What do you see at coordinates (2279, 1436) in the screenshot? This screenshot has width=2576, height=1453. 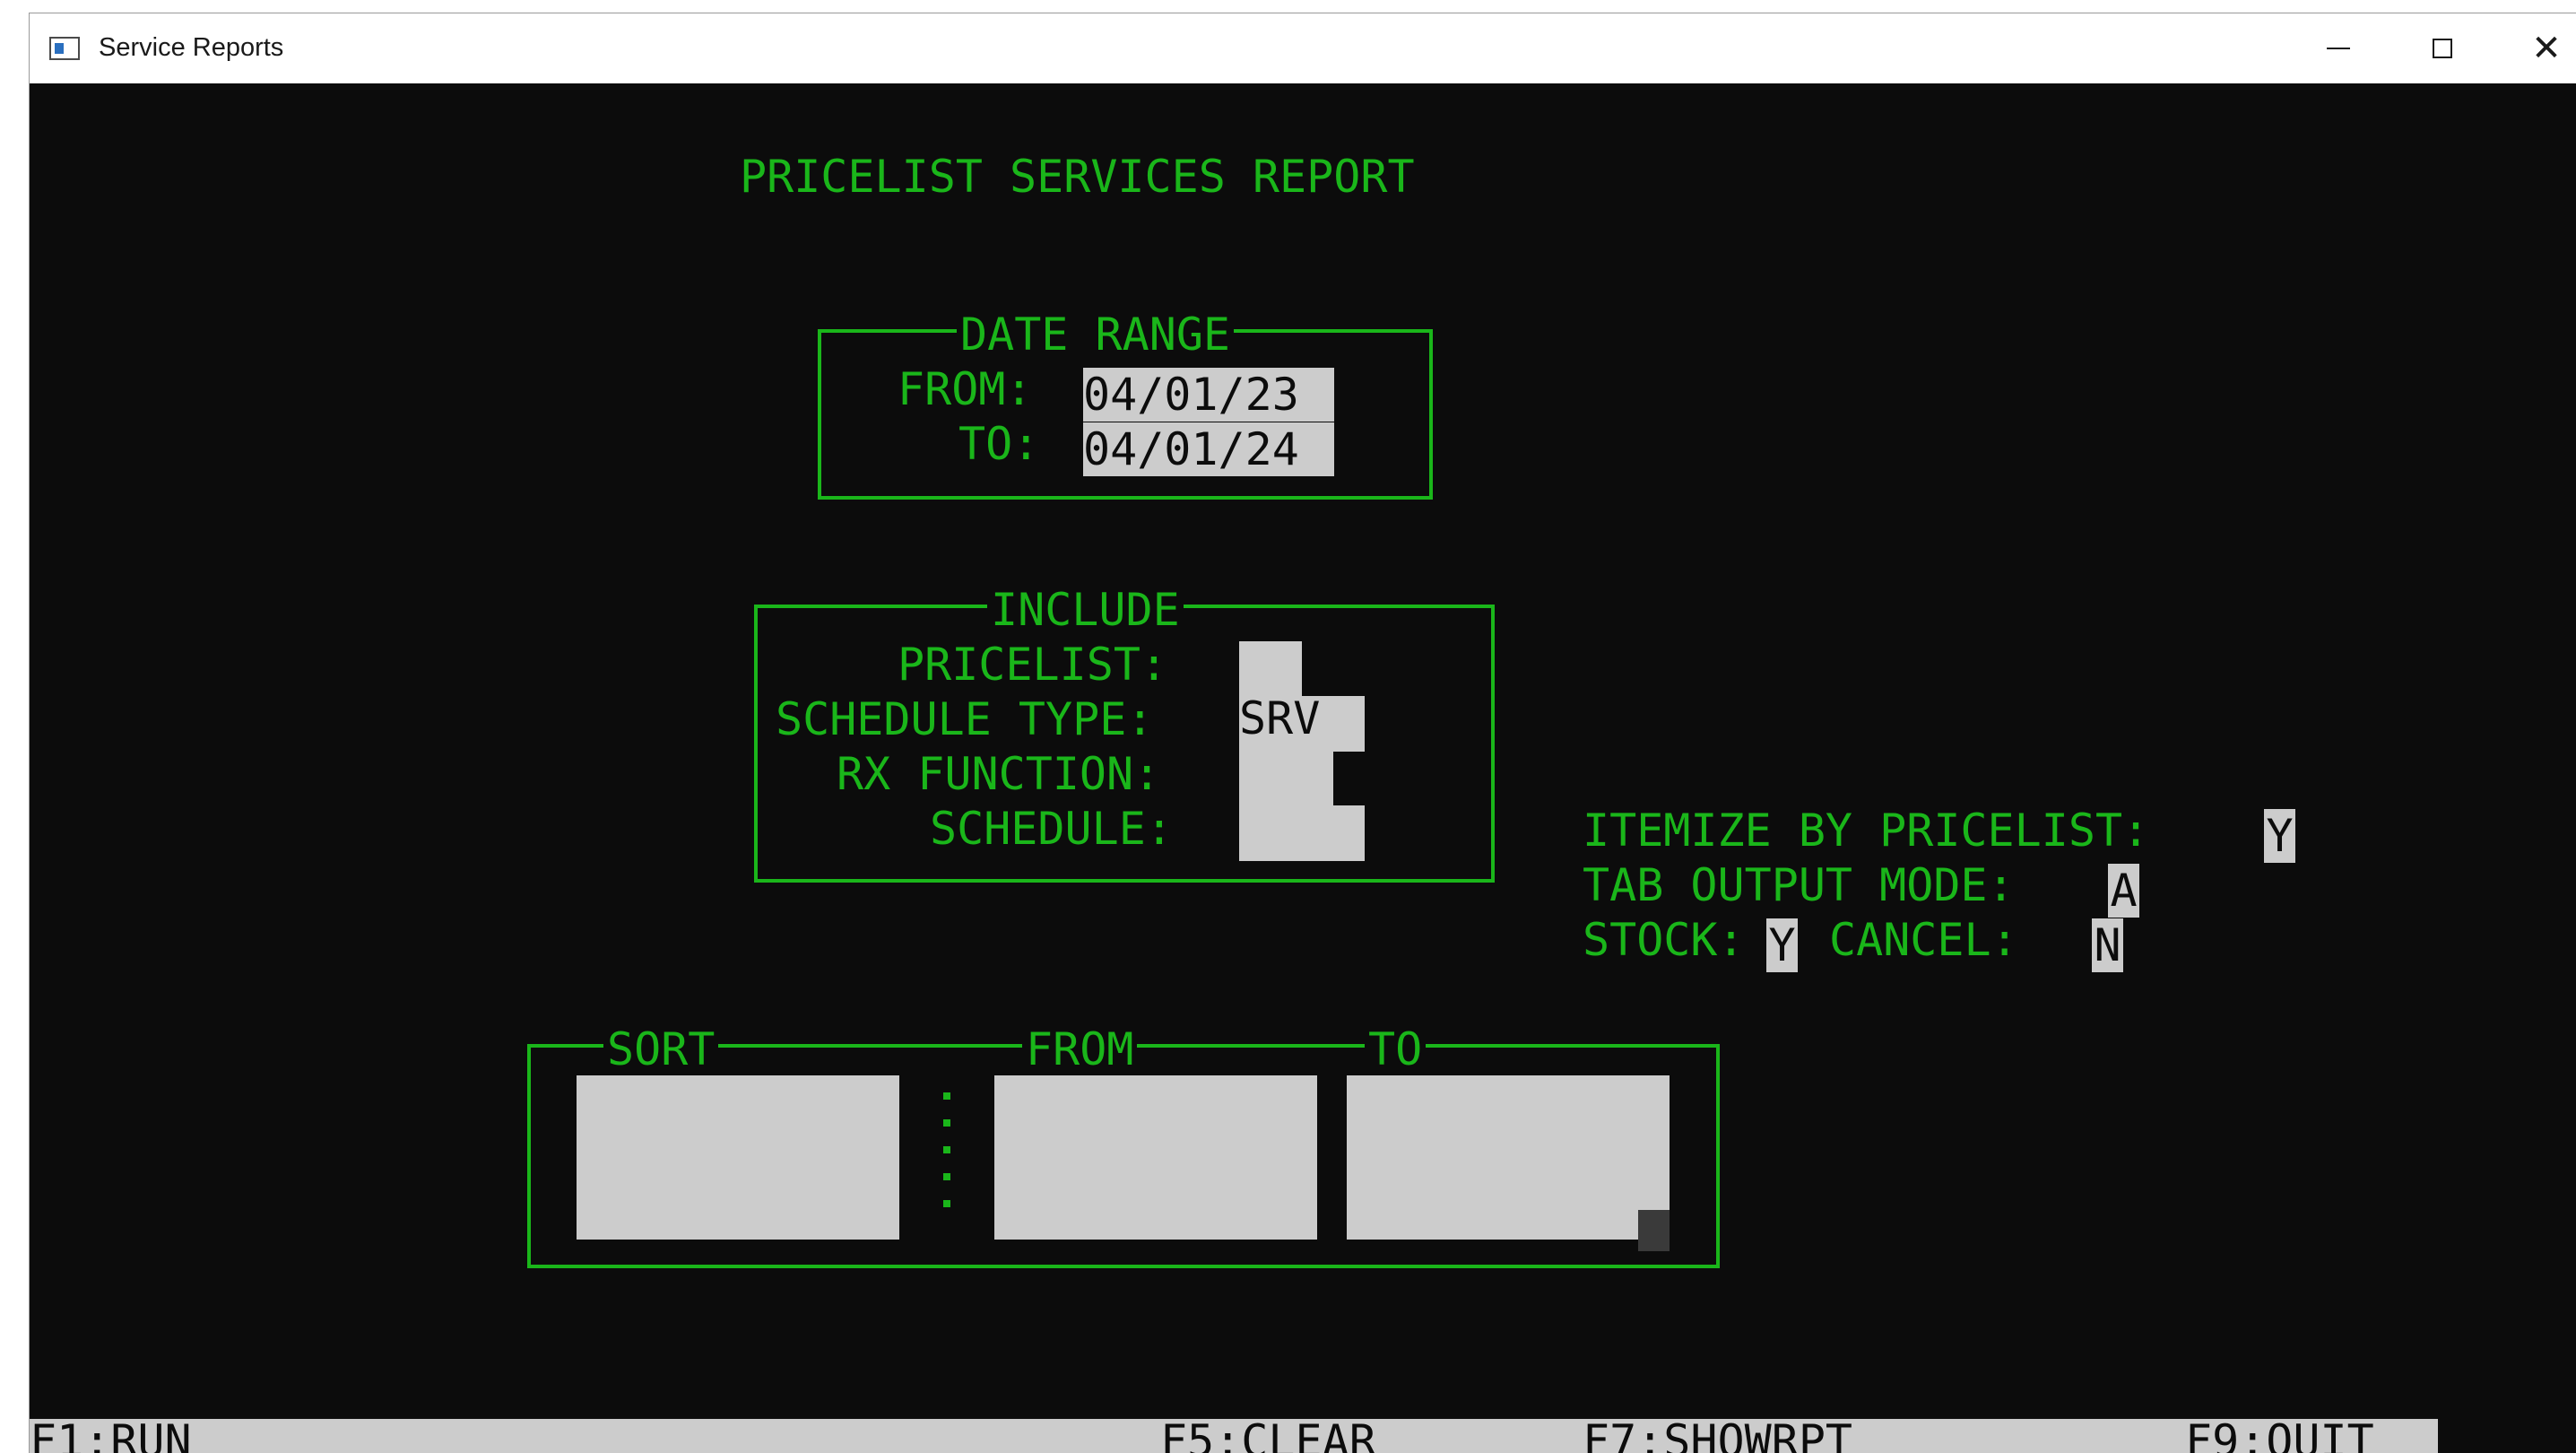 I see `f9-quit-key: F9:QUIT` at bounding box center [2279, 1436].